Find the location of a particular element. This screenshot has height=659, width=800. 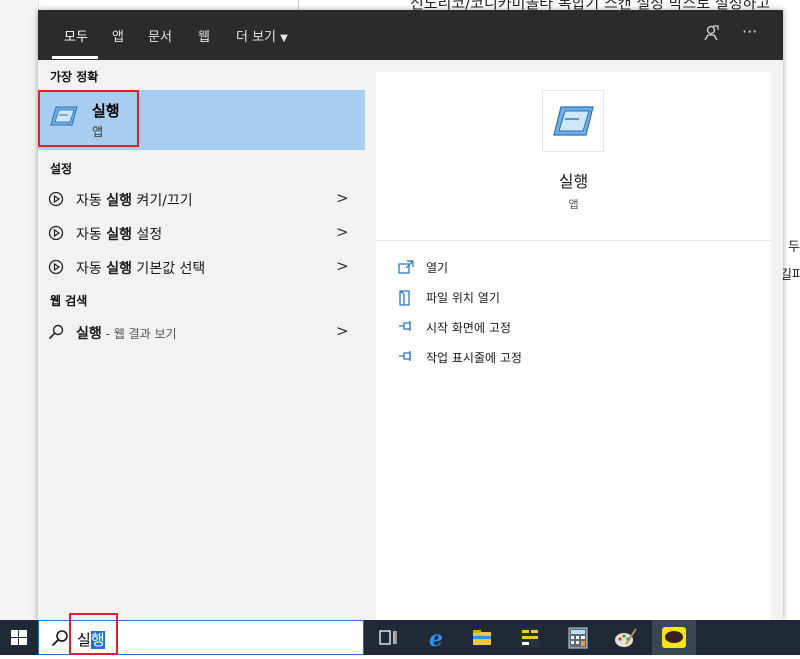

section-settings: 설정 is located at coordinates (61, 169).